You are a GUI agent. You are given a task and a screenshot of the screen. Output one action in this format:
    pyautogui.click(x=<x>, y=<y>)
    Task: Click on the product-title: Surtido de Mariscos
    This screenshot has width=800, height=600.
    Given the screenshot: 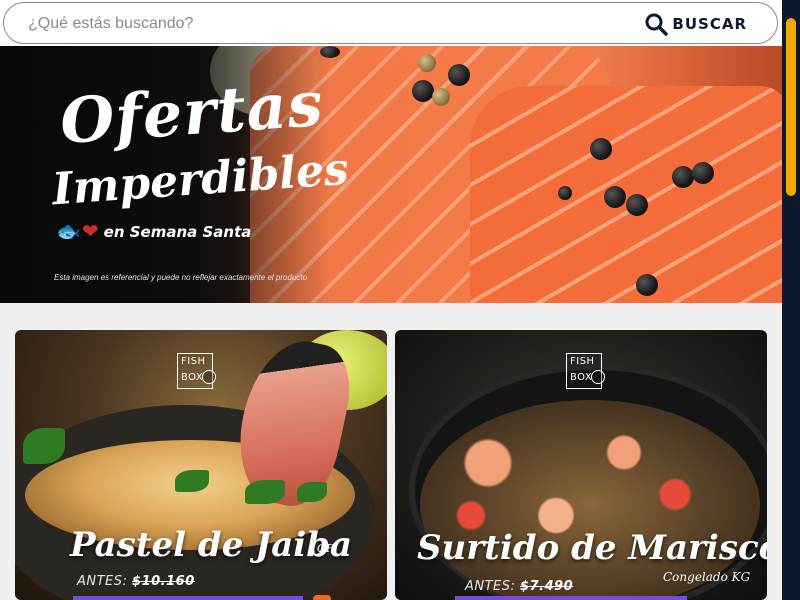 What is the action you would take?
    pyautogui.click(x=592, y=548)
    